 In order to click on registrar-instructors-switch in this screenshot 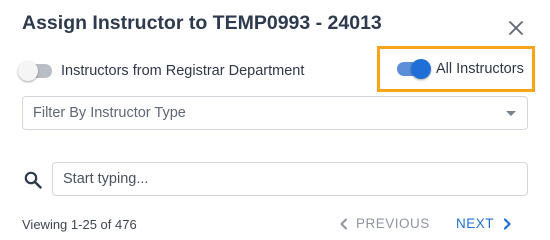, I will do `click(35, 71)`.